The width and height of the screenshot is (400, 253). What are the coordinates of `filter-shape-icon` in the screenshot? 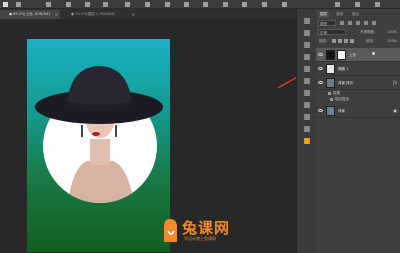 It's located at (366, 23).